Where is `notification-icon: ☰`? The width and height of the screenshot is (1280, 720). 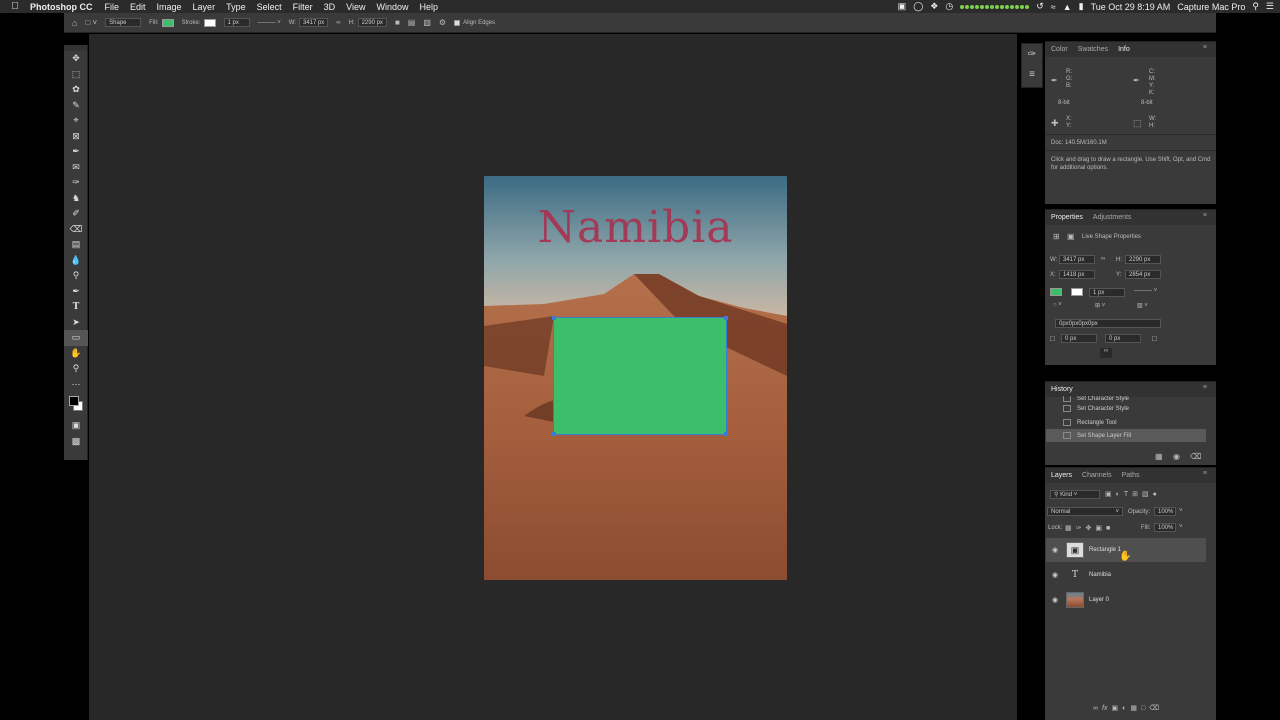
notification-icon: ☰ is located at coordinates (1270, 6).